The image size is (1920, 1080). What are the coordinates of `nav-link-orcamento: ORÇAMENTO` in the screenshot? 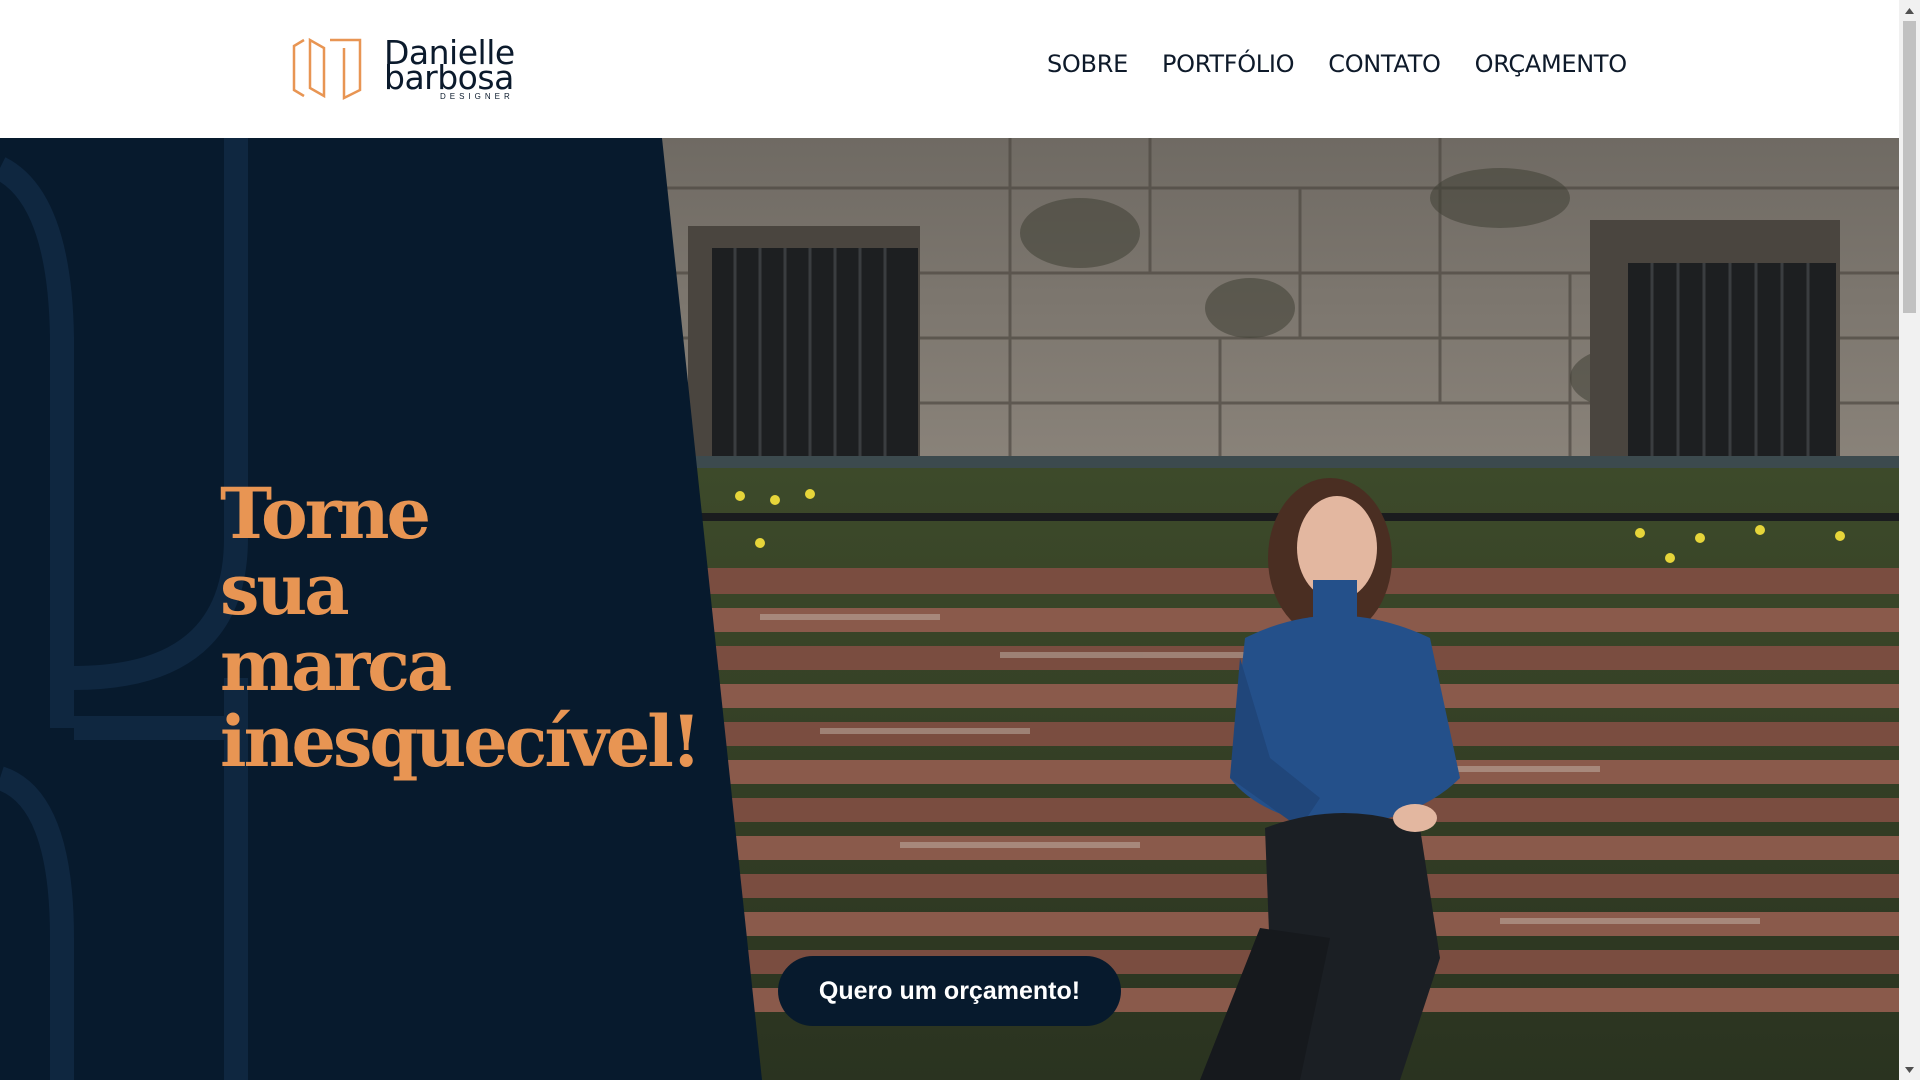 It's located at (1551, 64).